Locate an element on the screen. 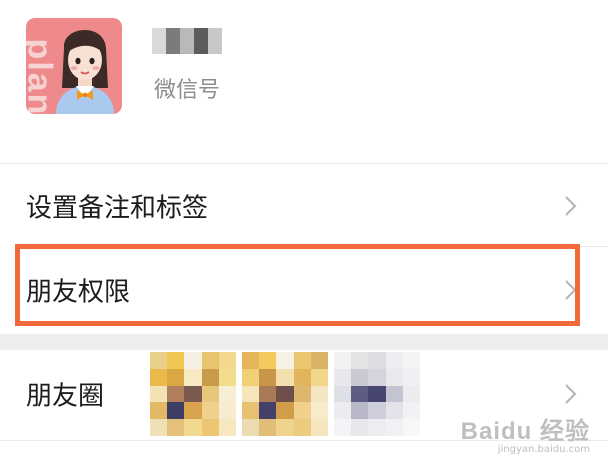 The width and height of the screenshot is (608, 461). avatar-illustration is located at coordinates (85, 71).